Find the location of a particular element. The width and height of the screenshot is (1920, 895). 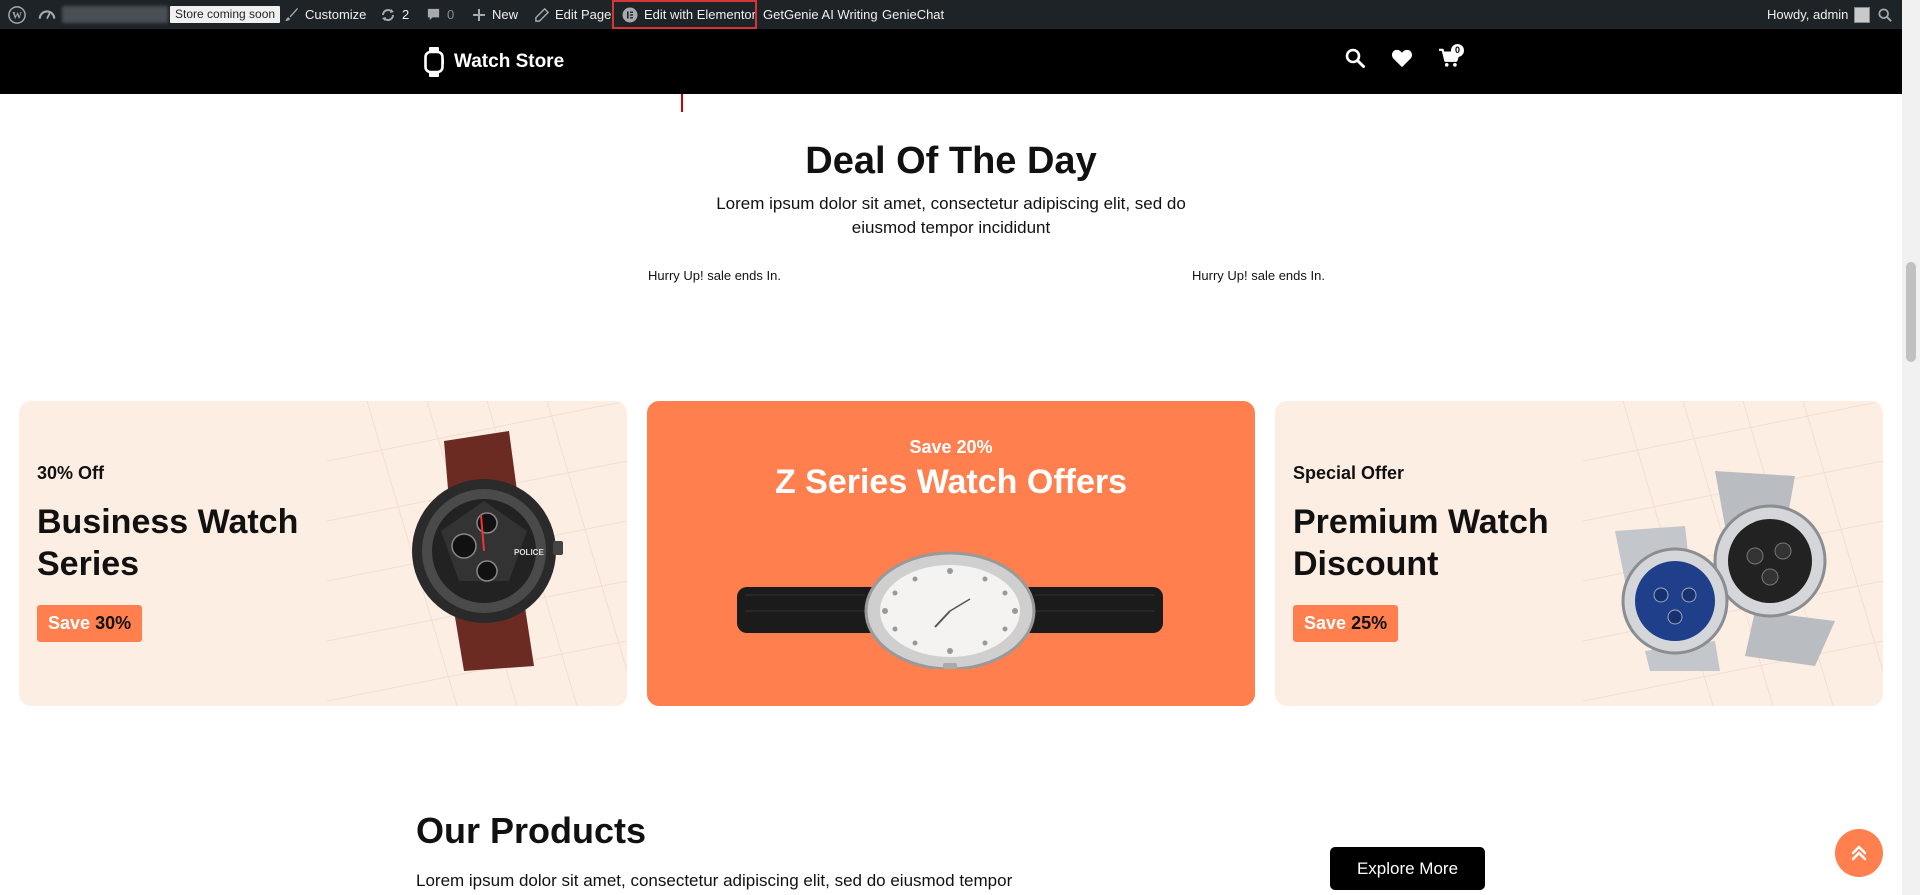

save-badge: Save 25% is located at coordinates (1346, 623).